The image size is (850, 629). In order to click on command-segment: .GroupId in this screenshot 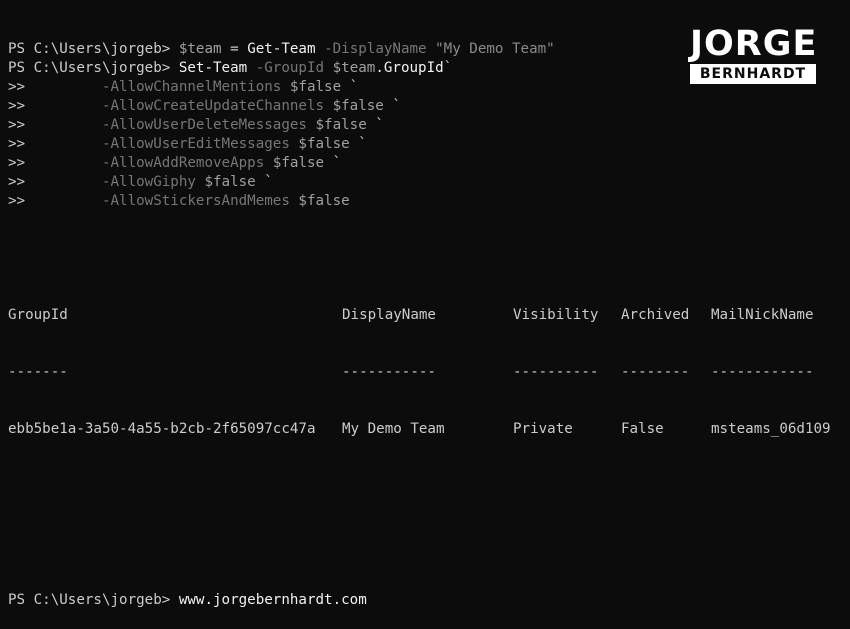, I will do `click(409, 68)`.